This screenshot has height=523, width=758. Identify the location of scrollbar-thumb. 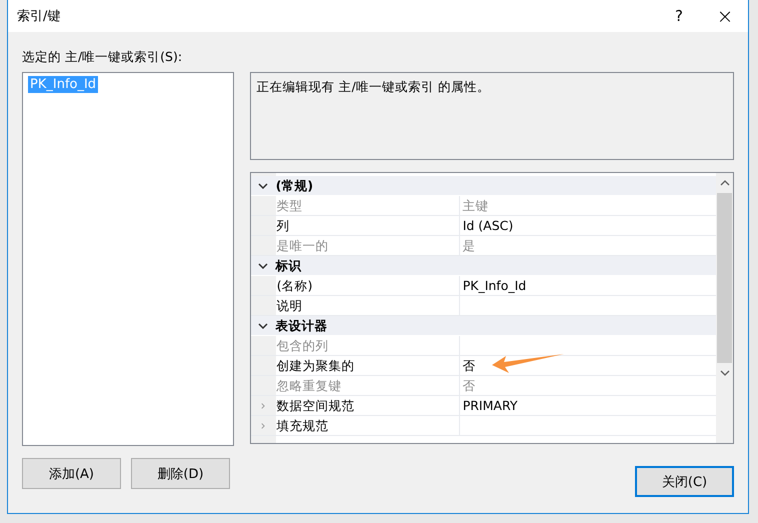
(724, 278).